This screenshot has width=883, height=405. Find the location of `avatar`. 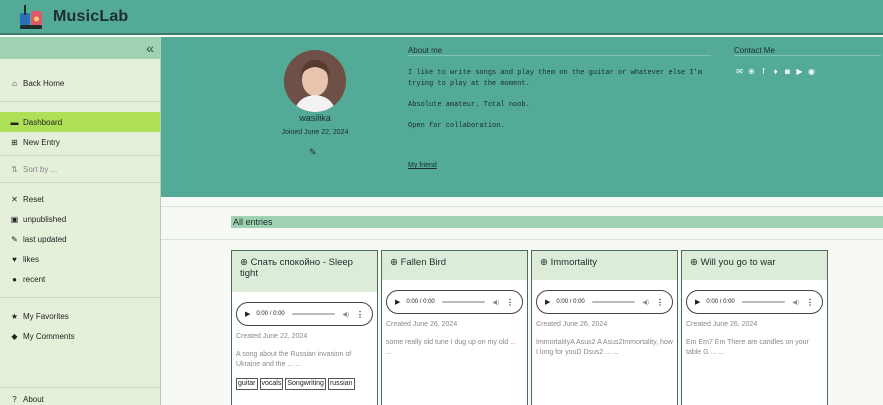

avatar is located at coordinates (315, 81).